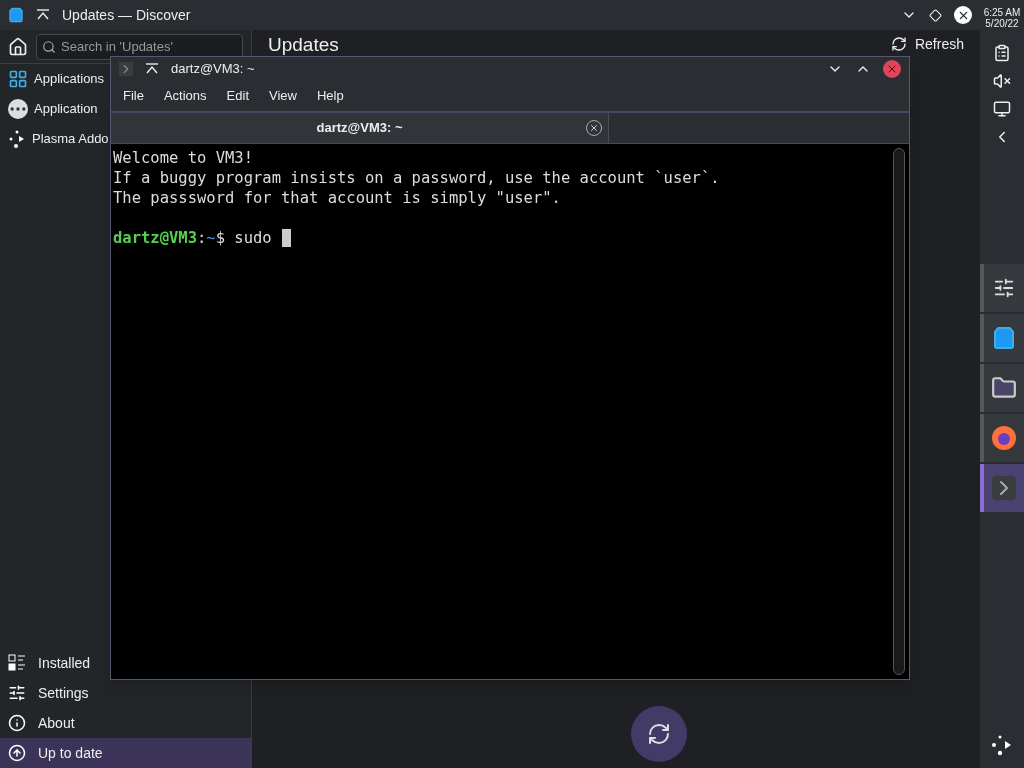 The image size is (1024, 768). Describe the element at coordinates (417, 178) in the screenshot. I see `terminal-line: If a buggy program insists on a password, use the account `user`.` at that location.